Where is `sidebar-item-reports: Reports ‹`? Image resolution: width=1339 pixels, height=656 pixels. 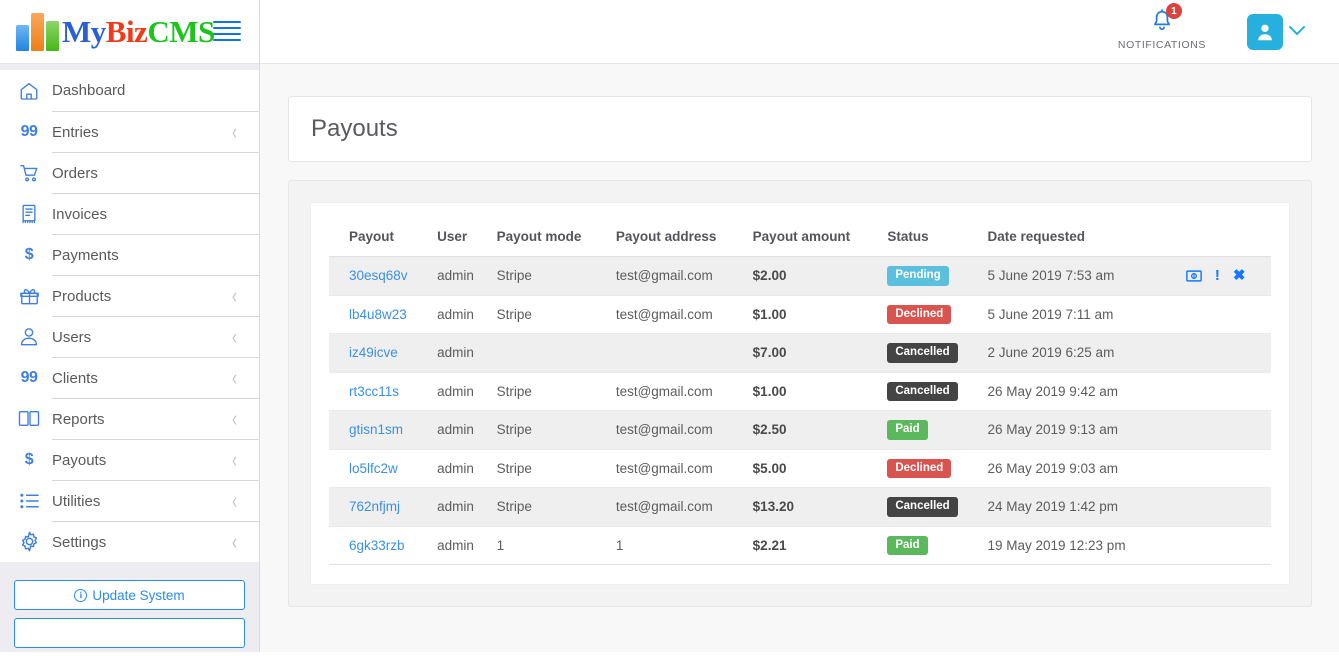 sidebar-item-reports: Reports ‹ is located at coordinates (129, 418).